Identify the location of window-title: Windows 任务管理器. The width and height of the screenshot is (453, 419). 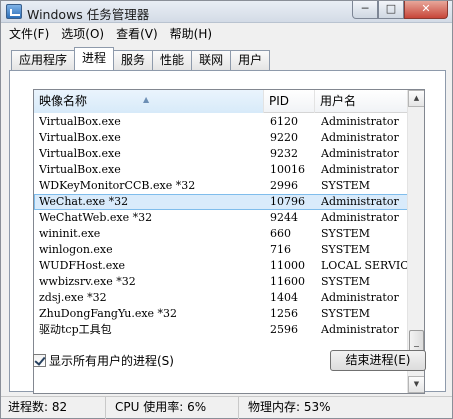
(88, 14).